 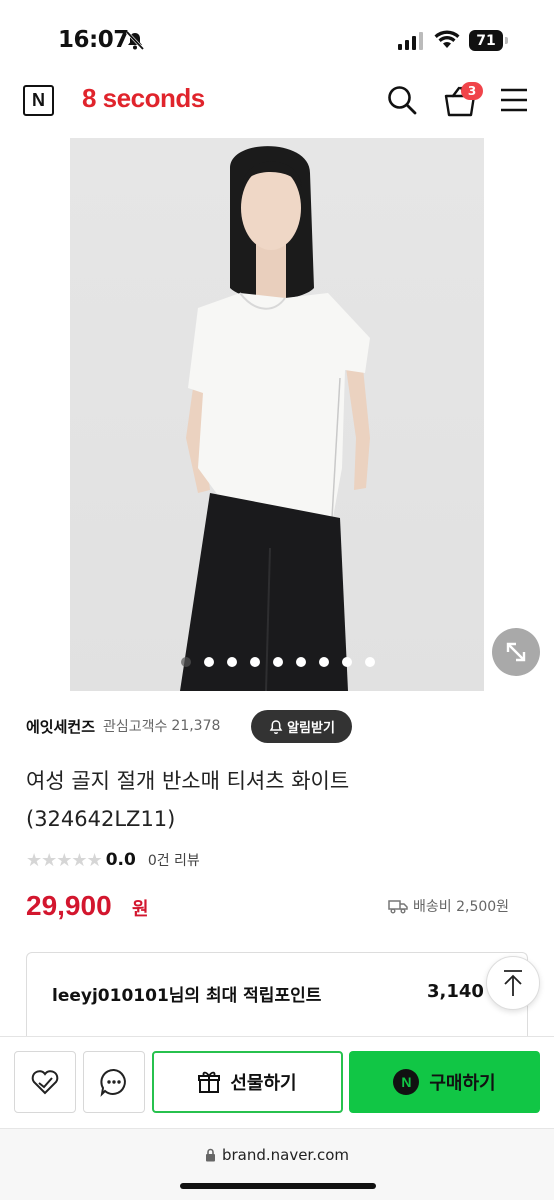 I want to click on naver-pay-icon: N, so click(x=406, y=1082).